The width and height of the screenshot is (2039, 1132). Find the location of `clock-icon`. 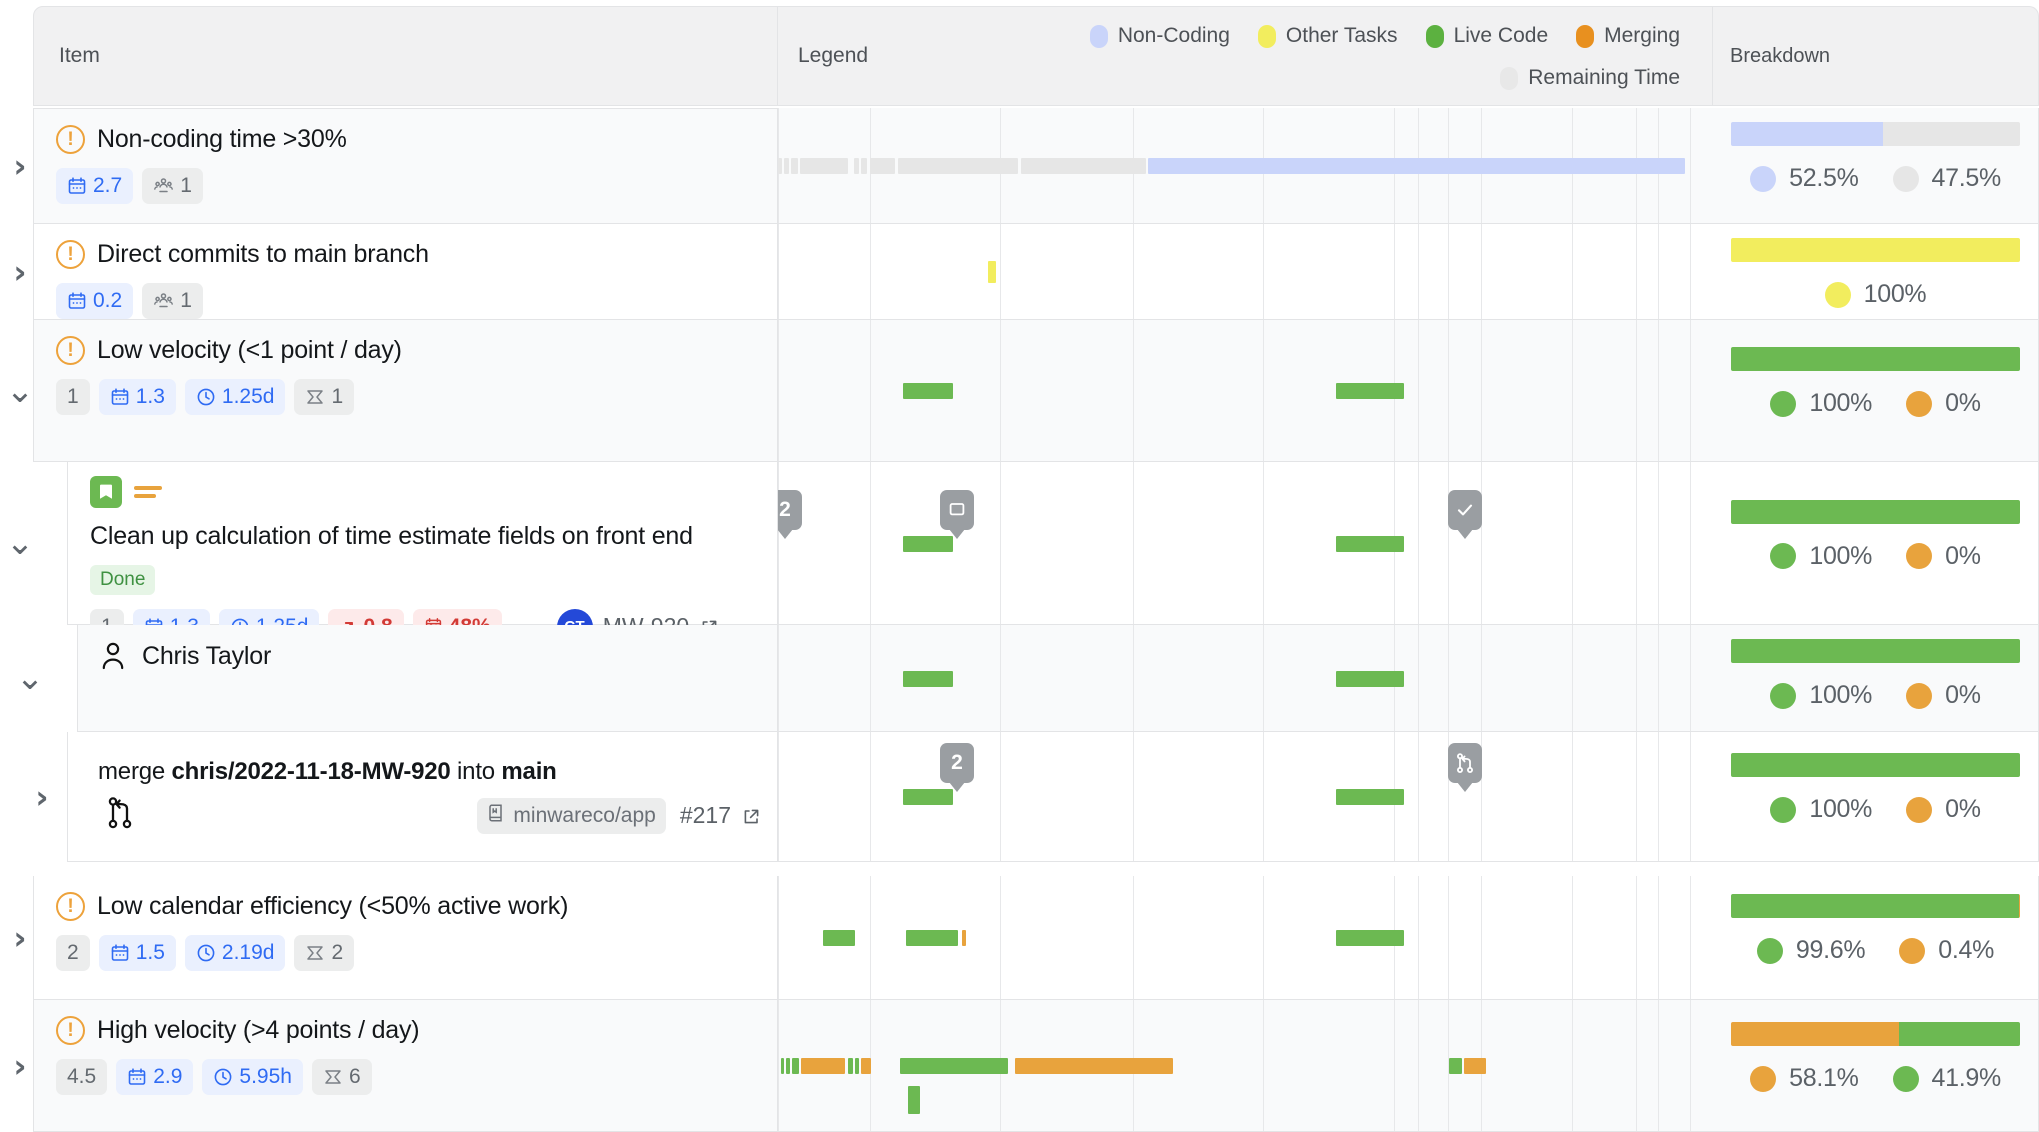

clock-icon is located at coordinates (206, 953).